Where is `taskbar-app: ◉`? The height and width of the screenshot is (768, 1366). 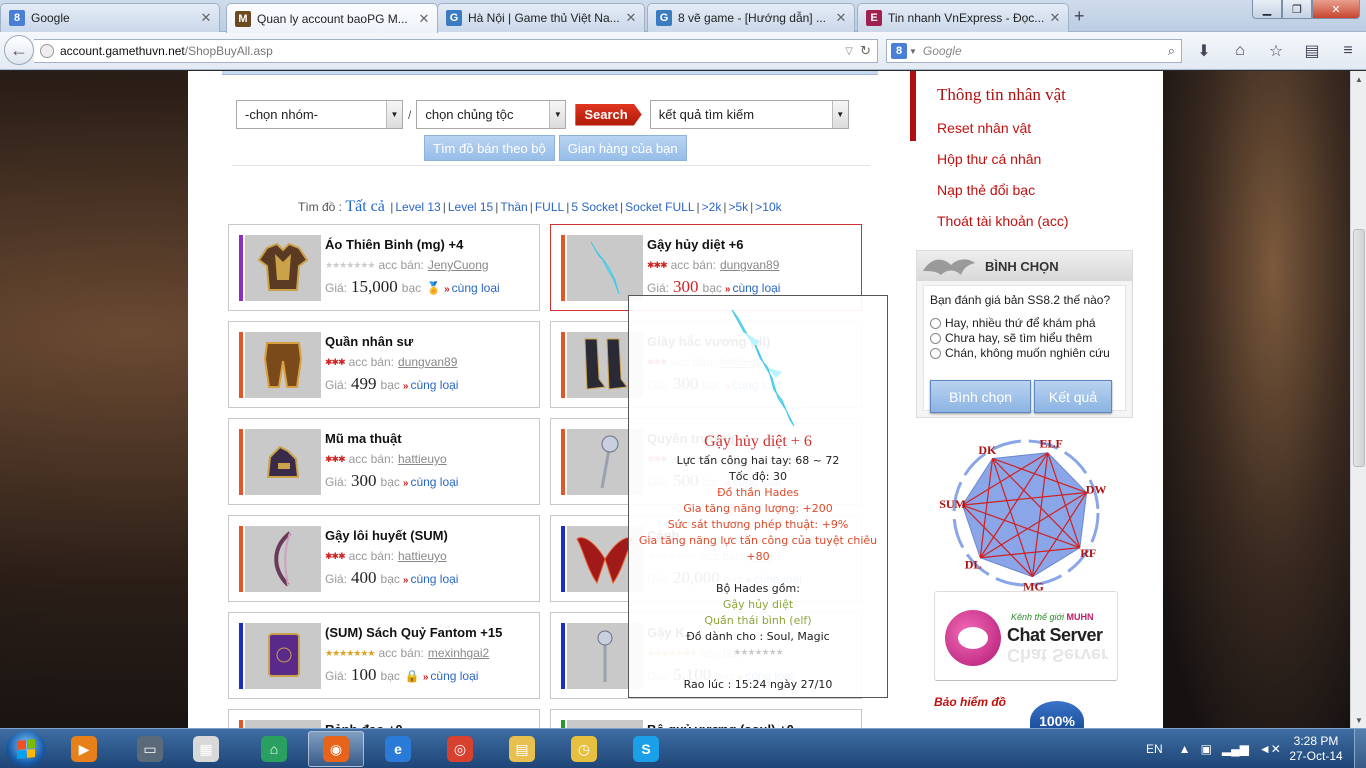 taskbar-app: ◉ is located at coordinates (336, 749).